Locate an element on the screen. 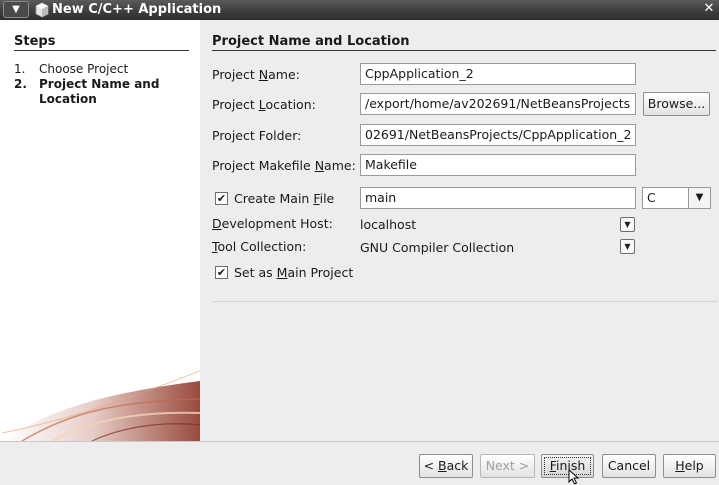 This screenshot has height=485, width=719. back-button: < Back is located at coordinates (446, 466).